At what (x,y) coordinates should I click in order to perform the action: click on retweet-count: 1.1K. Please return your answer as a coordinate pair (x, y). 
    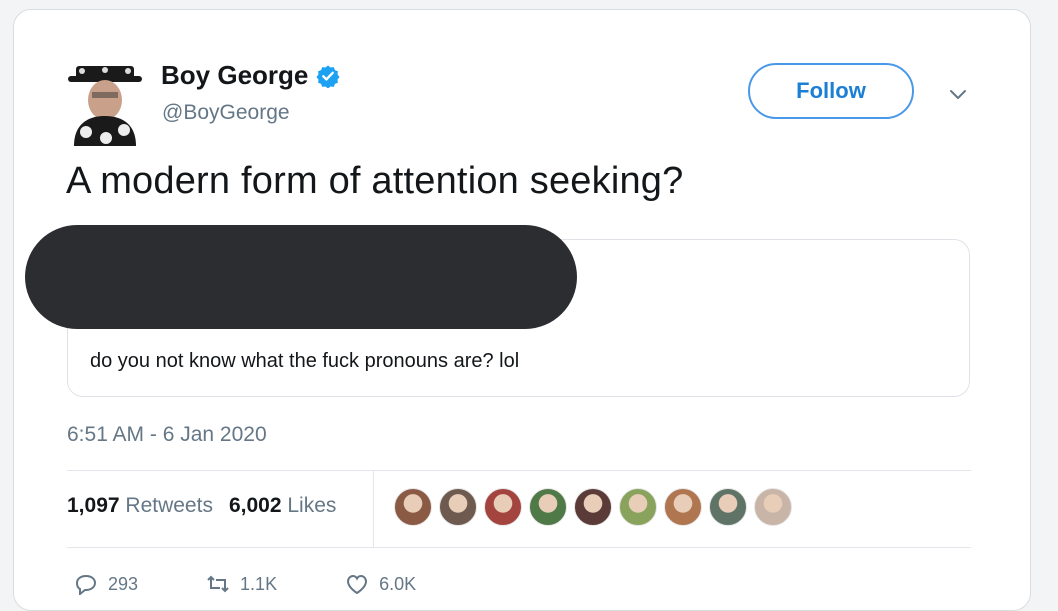
    Looking at the image, I should click on (259, 583).